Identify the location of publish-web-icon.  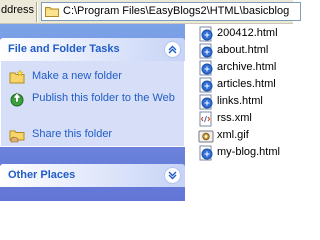
(17, 99).